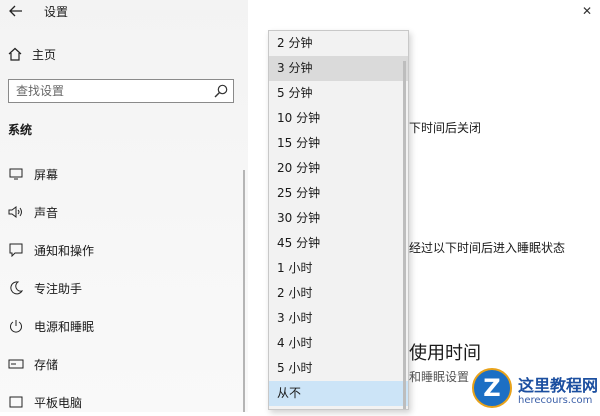 Image resolution: width=600 pixels, height=416 pixels. Describe the element at coordinates (16, 288) in the screenshot. I see `moon-icon` at that location.